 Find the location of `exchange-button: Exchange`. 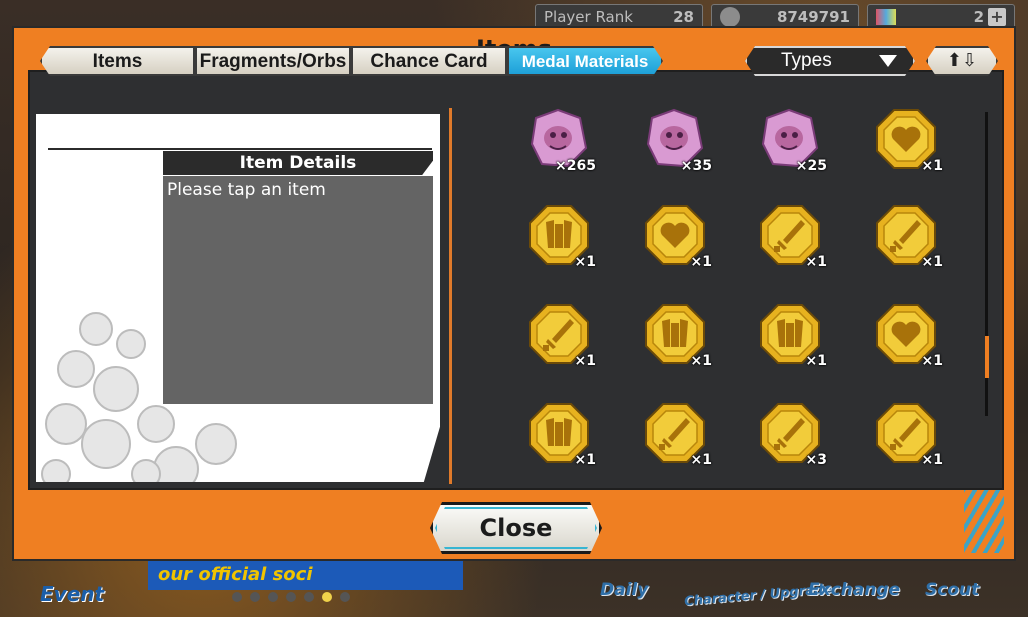

exchange-button: Exchange is located at coordinates (854, 590).